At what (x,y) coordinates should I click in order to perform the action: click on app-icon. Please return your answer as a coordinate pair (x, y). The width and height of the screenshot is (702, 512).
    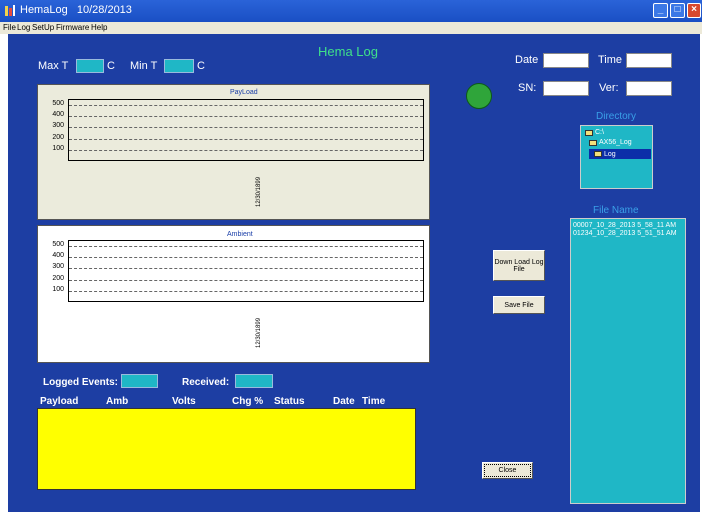
    Looking at the image, I should click on (10, 10).